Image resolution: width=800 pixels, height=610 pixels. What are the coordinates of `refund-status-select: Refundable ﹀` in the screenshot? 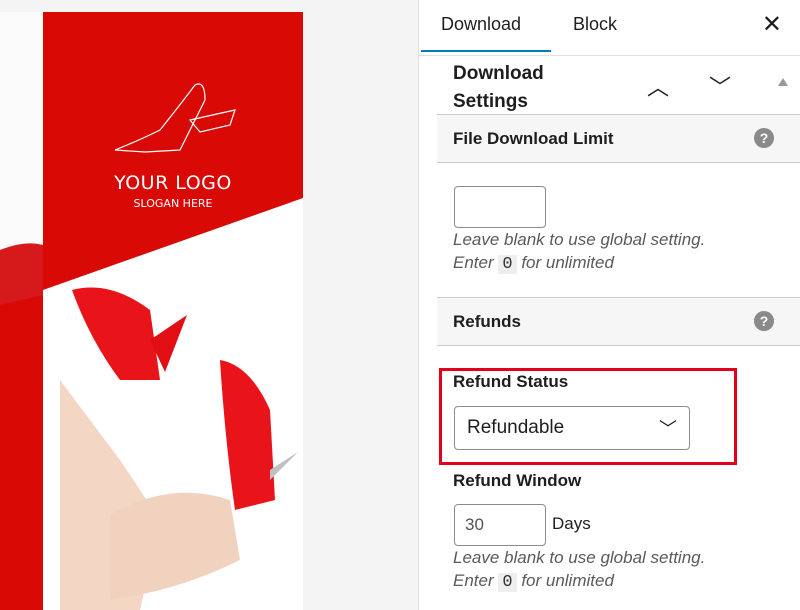 It's located at (572, 428).